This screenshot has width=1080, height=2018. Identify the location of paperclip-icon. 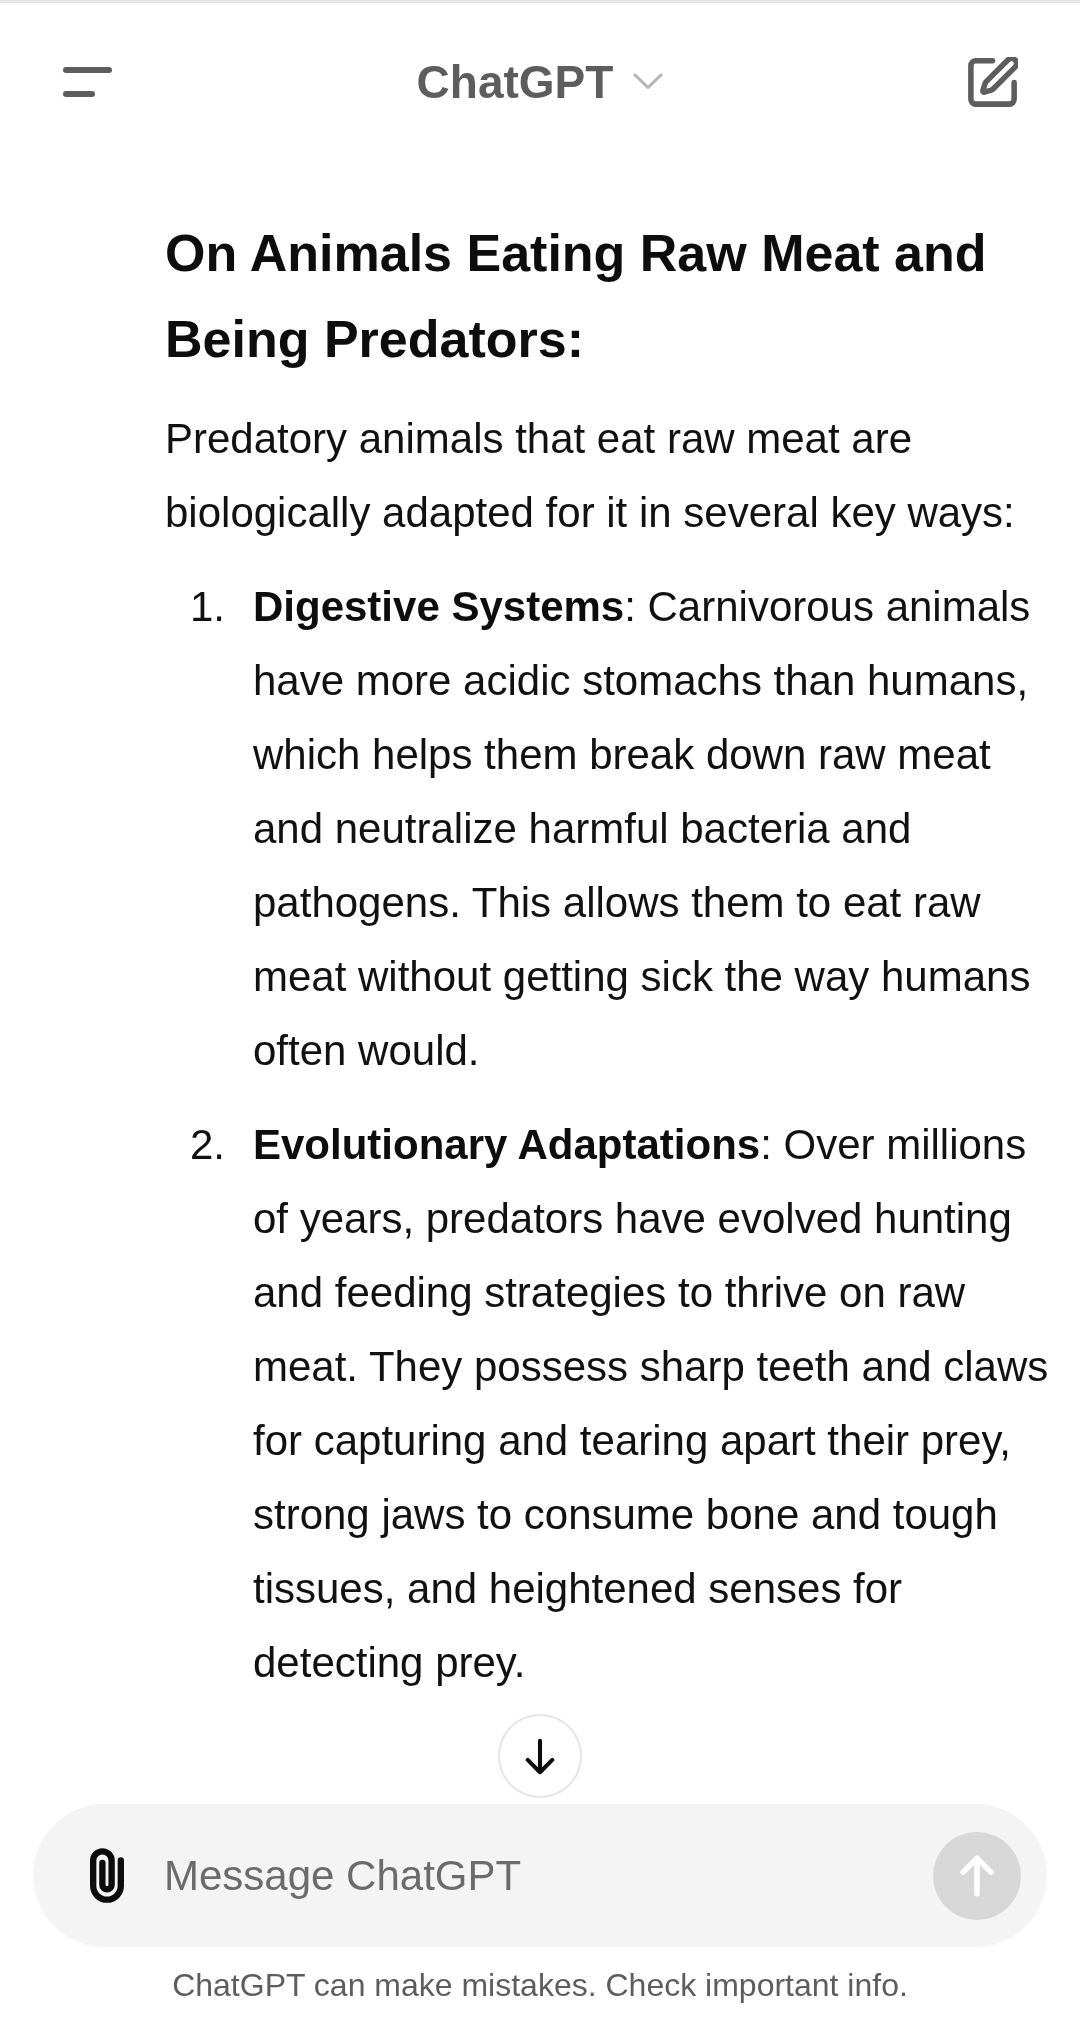
(107, 1875).